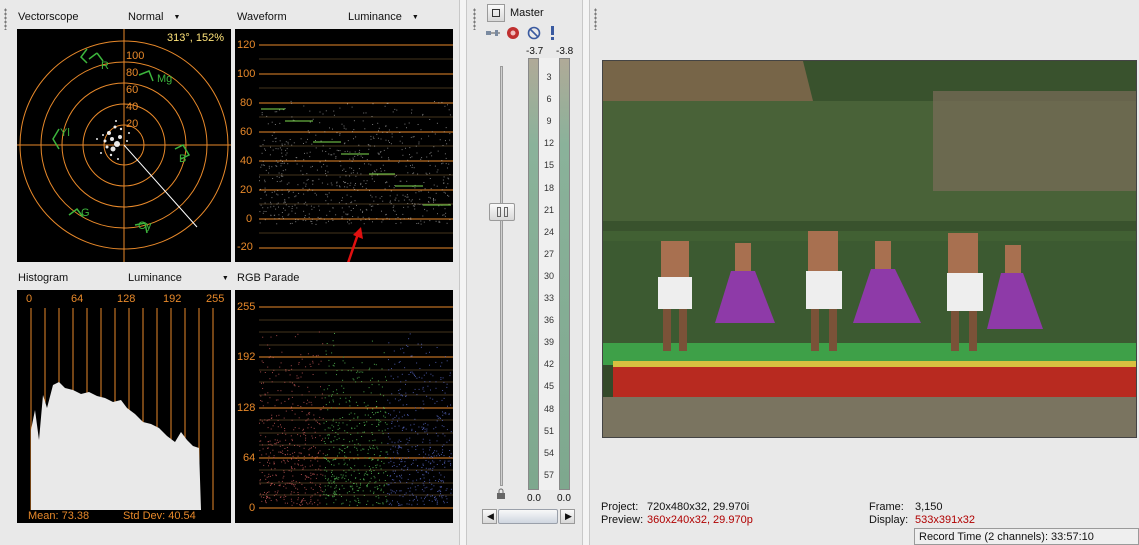 This screenshot has width=1139, height=545. I want to click on meter-bottom-left: 0.0, so click(534, 498).